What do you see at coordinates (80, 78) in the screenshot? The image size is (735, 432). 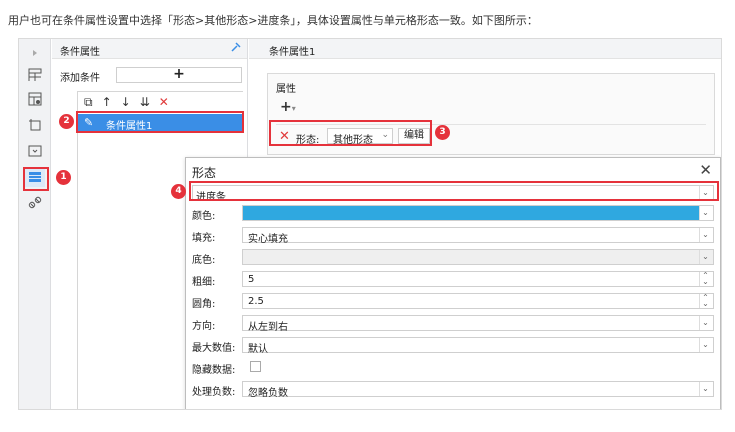 I see `add-condition-label: 添加条件` at bounding box center [80, 78].